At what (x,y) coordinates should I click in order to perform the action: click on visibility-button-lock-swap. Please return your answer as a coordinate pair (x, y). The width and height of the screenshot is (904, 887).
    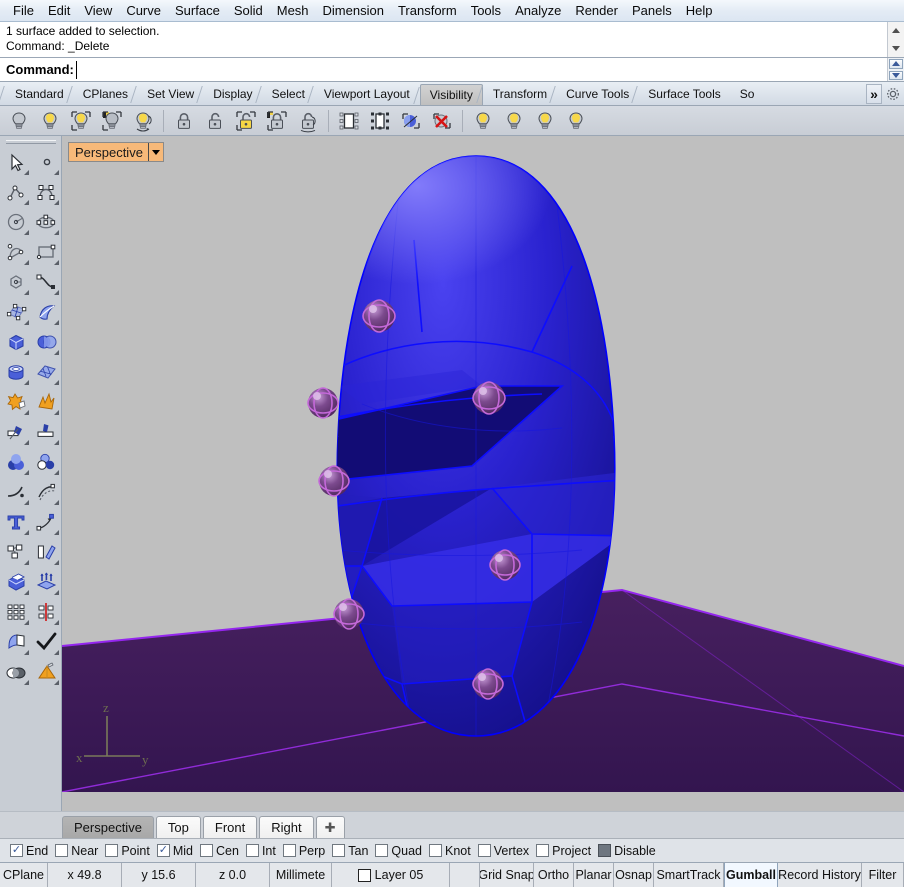
    Looking at the image, I should click on (308, 121).